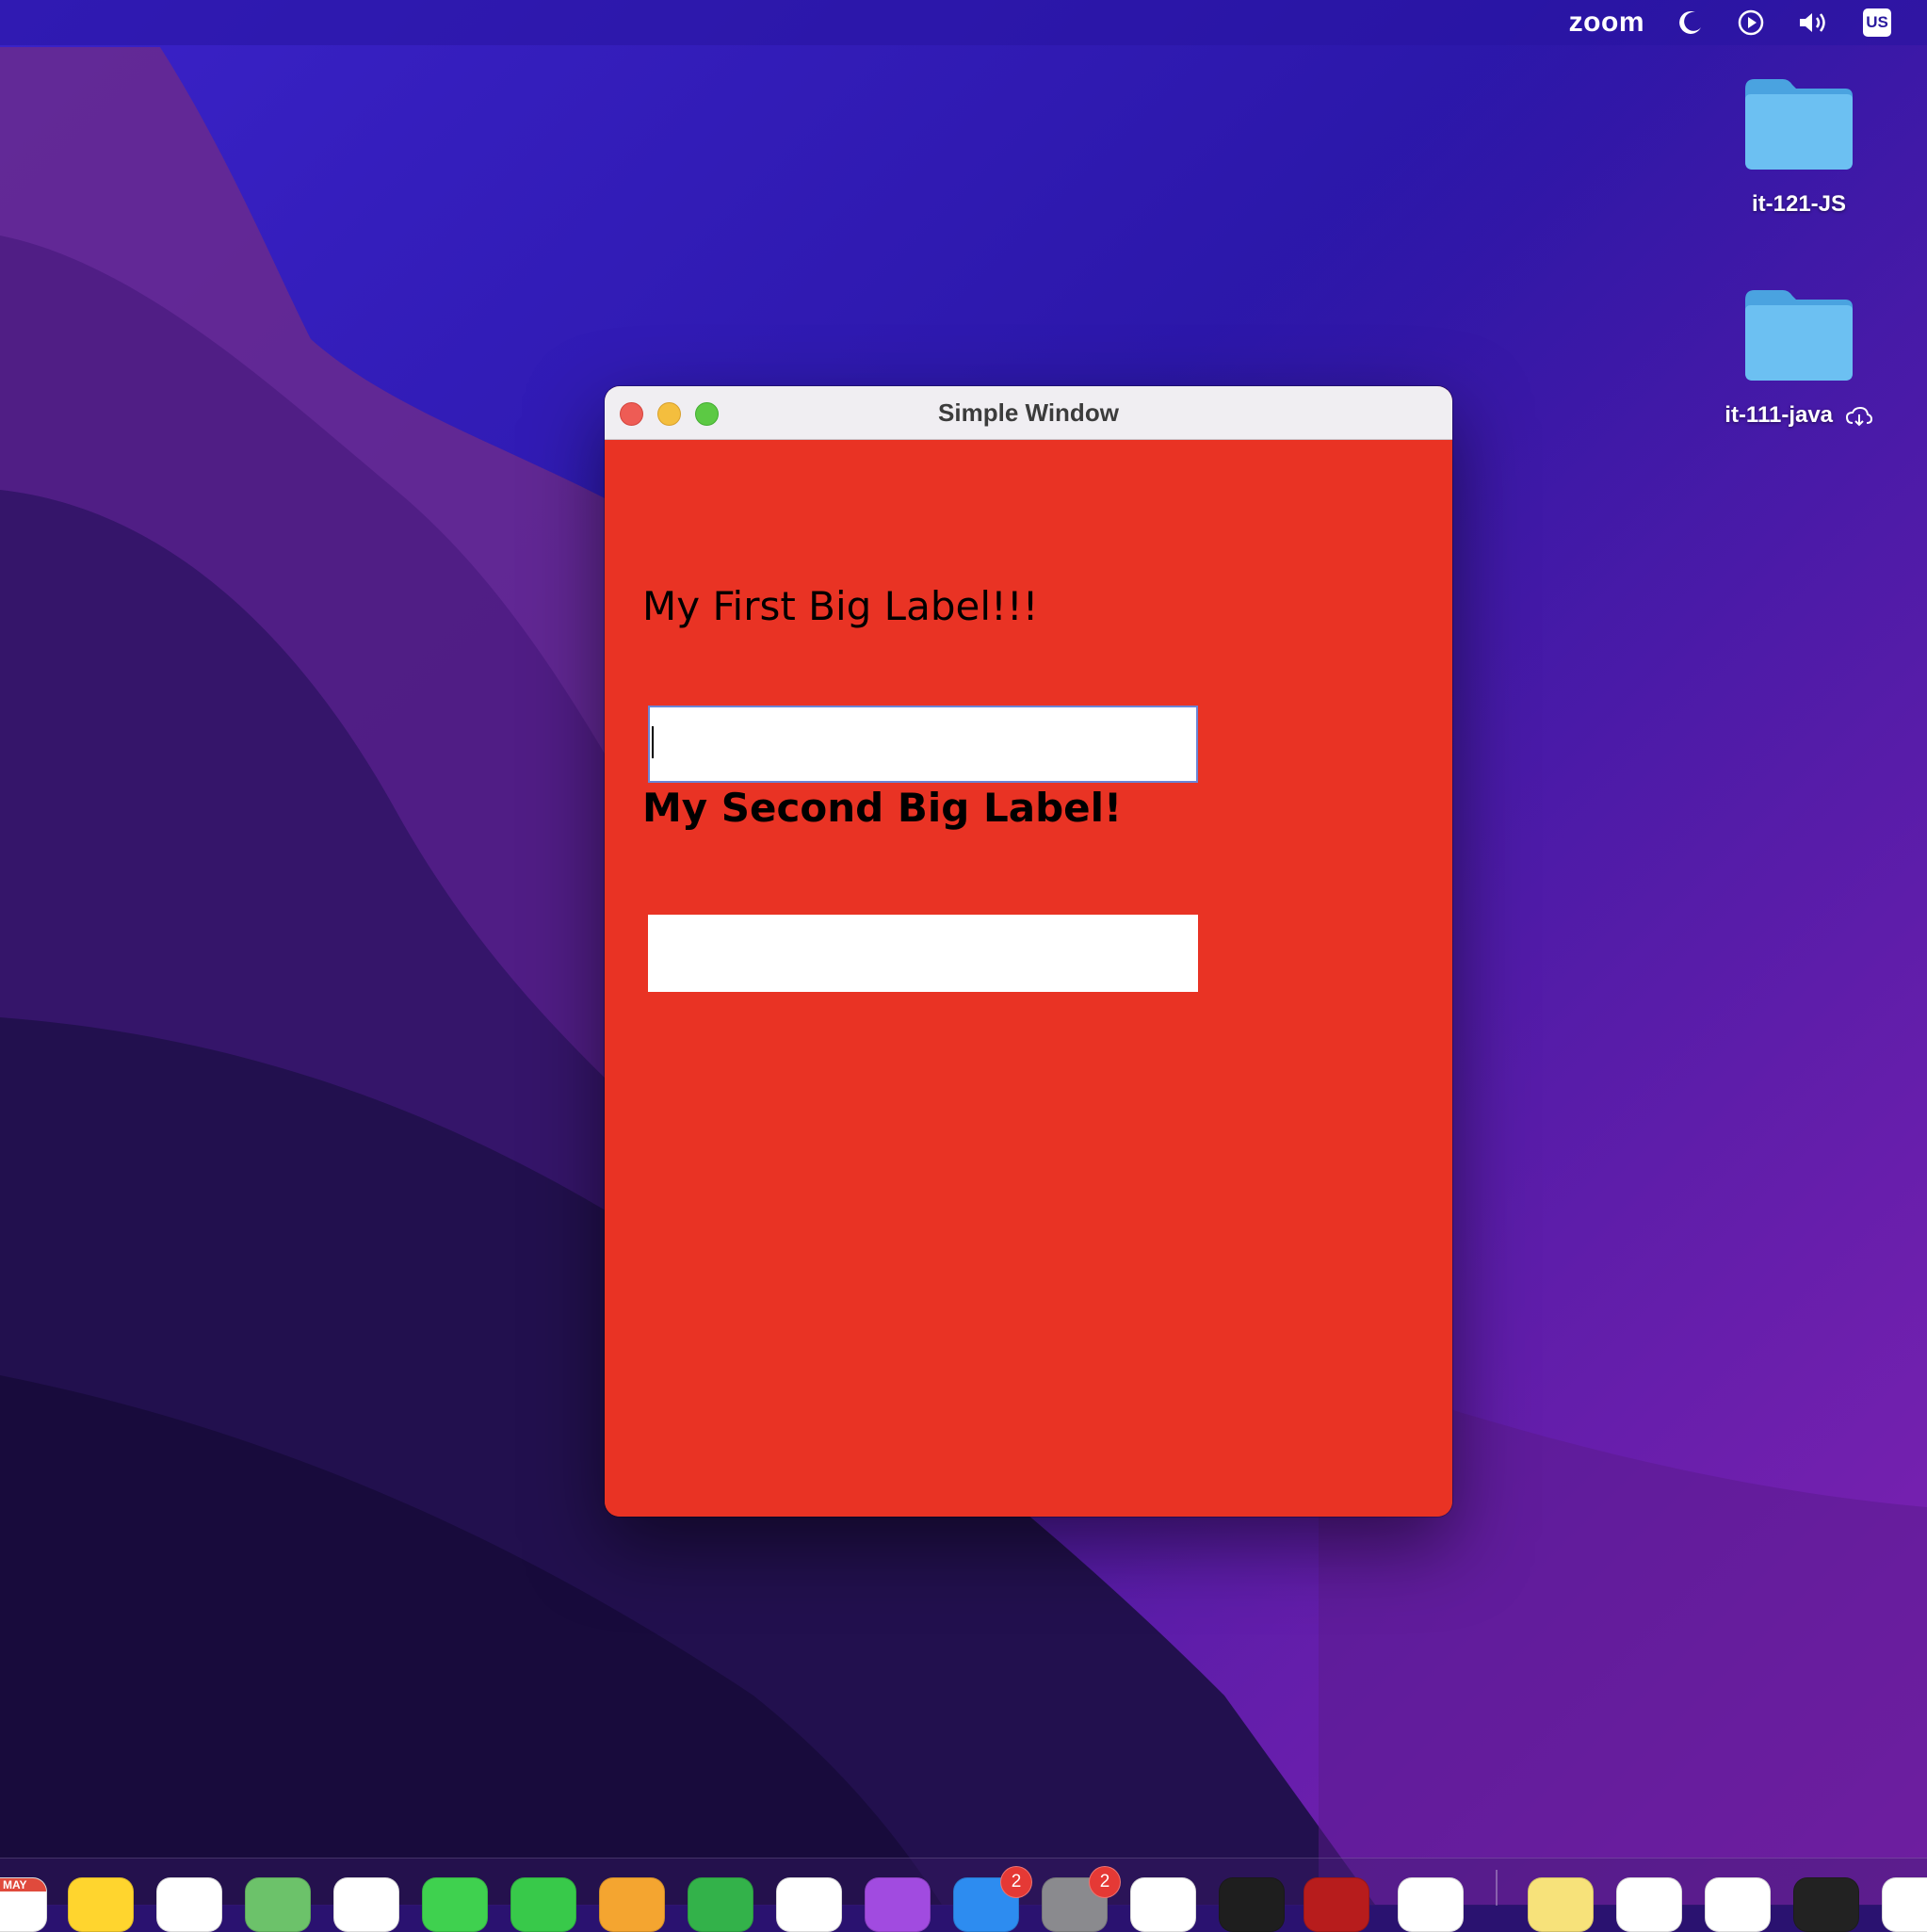  What do you see at coordinates (1336, 1905) in the screenshot?
I see `dock-app-filezilla` at bounding box center [1336, 1905].